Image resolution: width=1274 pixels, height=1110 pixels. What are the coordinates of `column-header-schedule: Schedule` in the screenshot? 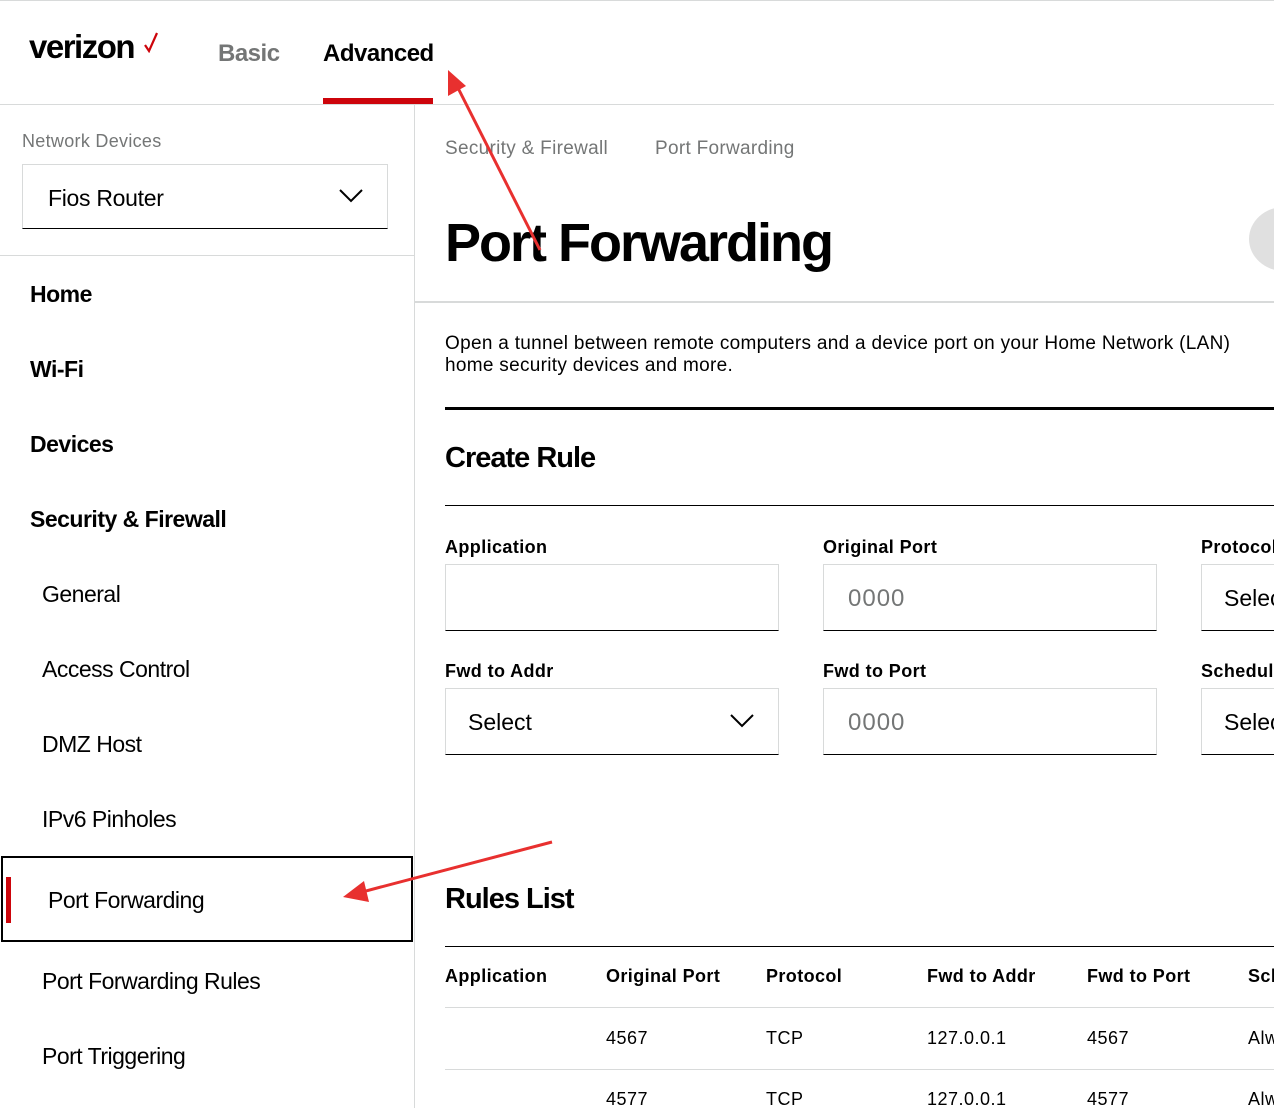 It's located at (1261, 976).